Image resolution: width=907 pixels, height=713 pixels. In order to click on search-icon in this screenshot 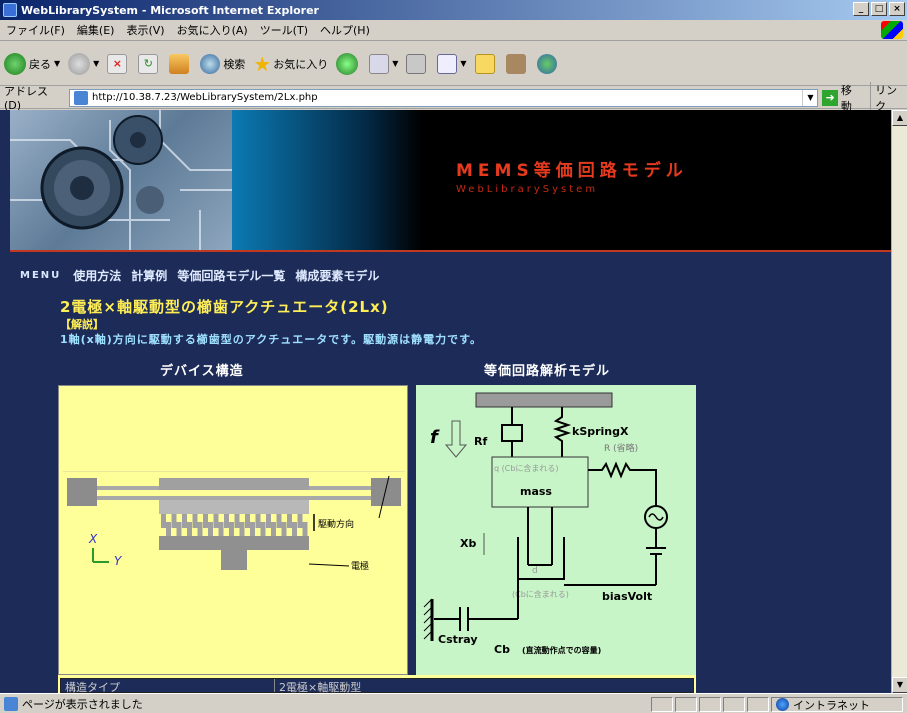, I will do `click(210, 63)`.